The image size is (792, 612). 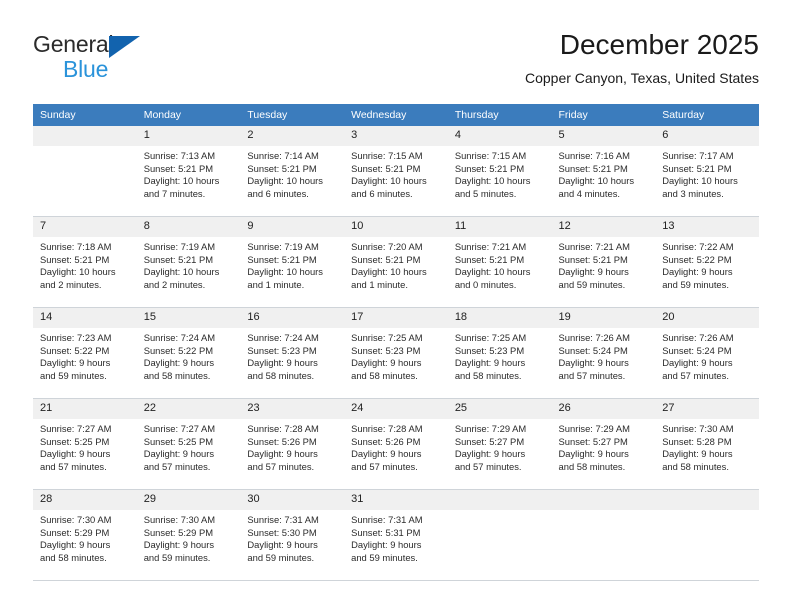 I want to click on day-number: 2, so click(x=292, y=136).